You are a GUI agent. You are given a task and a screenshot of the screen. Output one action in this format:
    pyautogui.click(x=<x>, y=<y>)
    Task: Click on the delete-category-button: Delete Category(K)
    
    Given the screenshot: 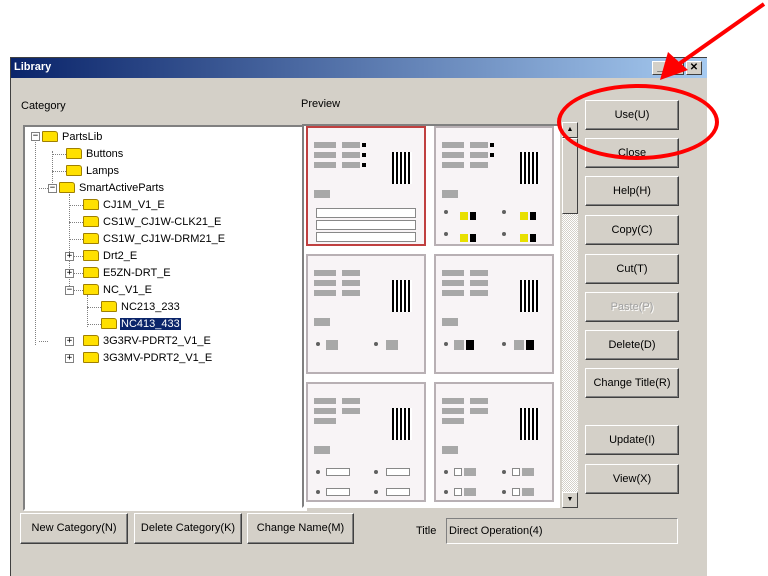 What is the action you would take?
    pyautogui.click(x=188, y=528)
    